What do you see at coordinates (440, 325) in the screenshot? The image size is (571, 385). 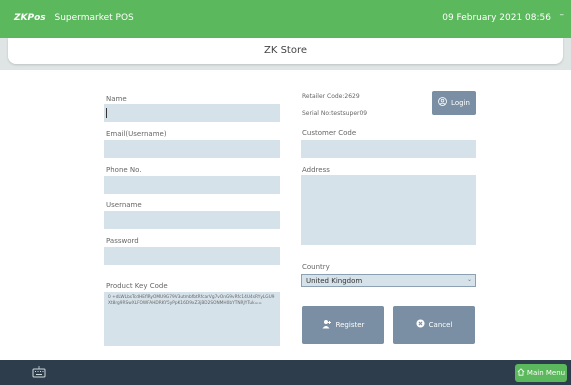 I see `cancel-label: Cancel` at bounding box center [440, 325].